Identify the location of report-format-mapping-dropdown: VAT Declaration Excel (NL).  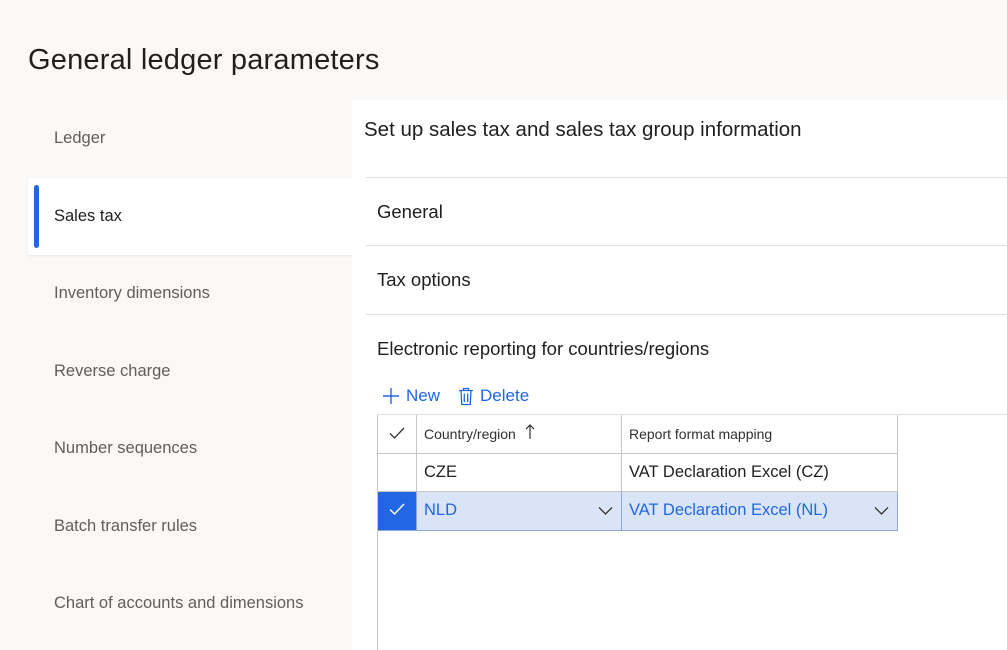
(760, 511).